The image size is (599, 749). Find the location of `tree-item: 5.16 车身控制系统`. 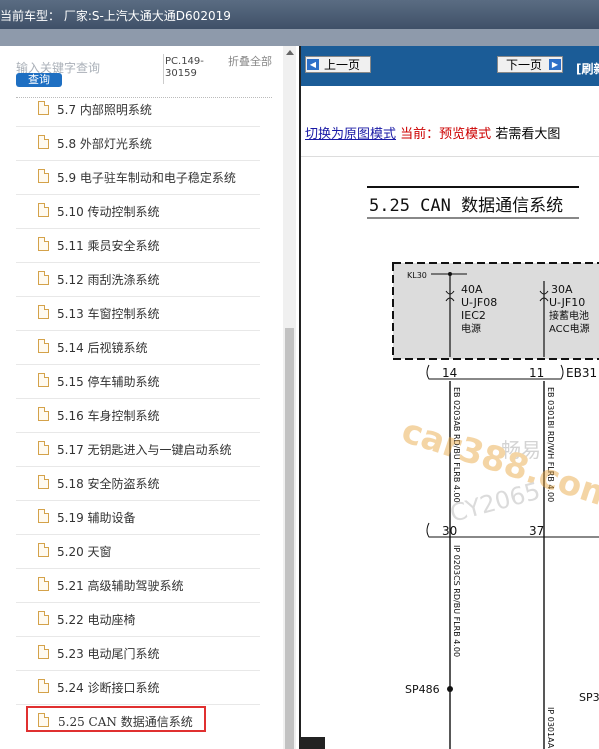

tree-item: 5.16 车身控制系统 is located at coordinates (138, 415).